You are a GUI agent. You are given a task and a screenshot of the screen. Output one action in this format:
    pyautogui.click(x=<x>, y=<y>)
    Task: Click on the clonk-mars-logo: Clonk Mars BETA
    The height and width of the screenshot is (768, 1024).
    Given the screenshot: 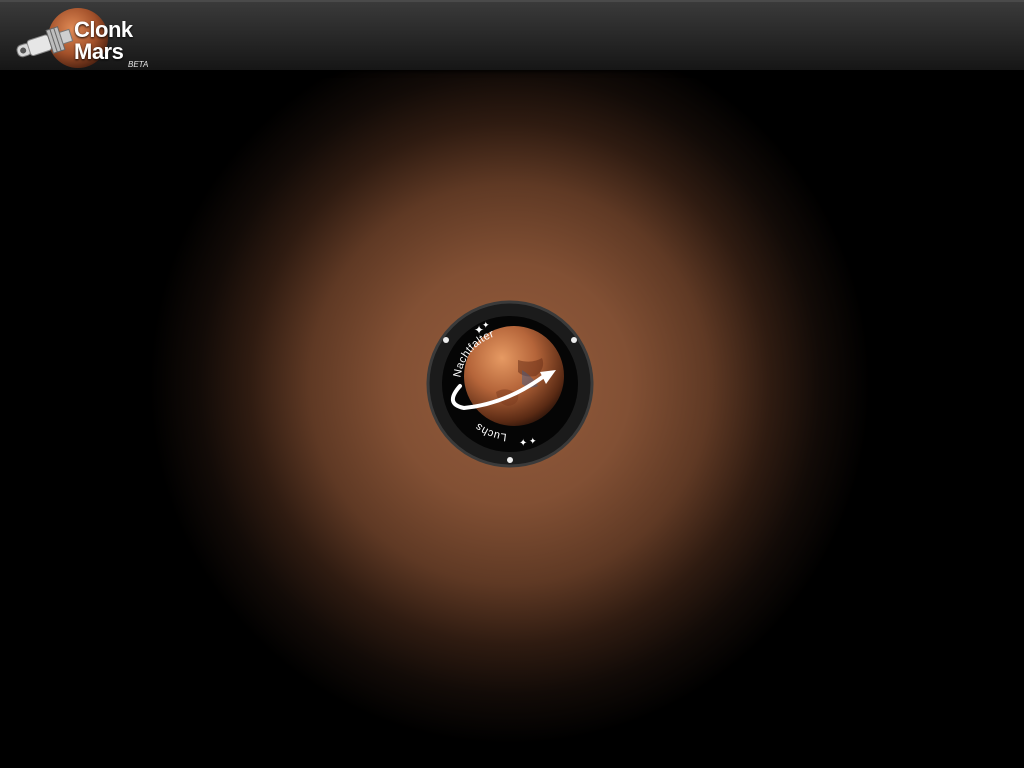 What is the action you would take?
    pyautogui.click(x=85, y=38)
    